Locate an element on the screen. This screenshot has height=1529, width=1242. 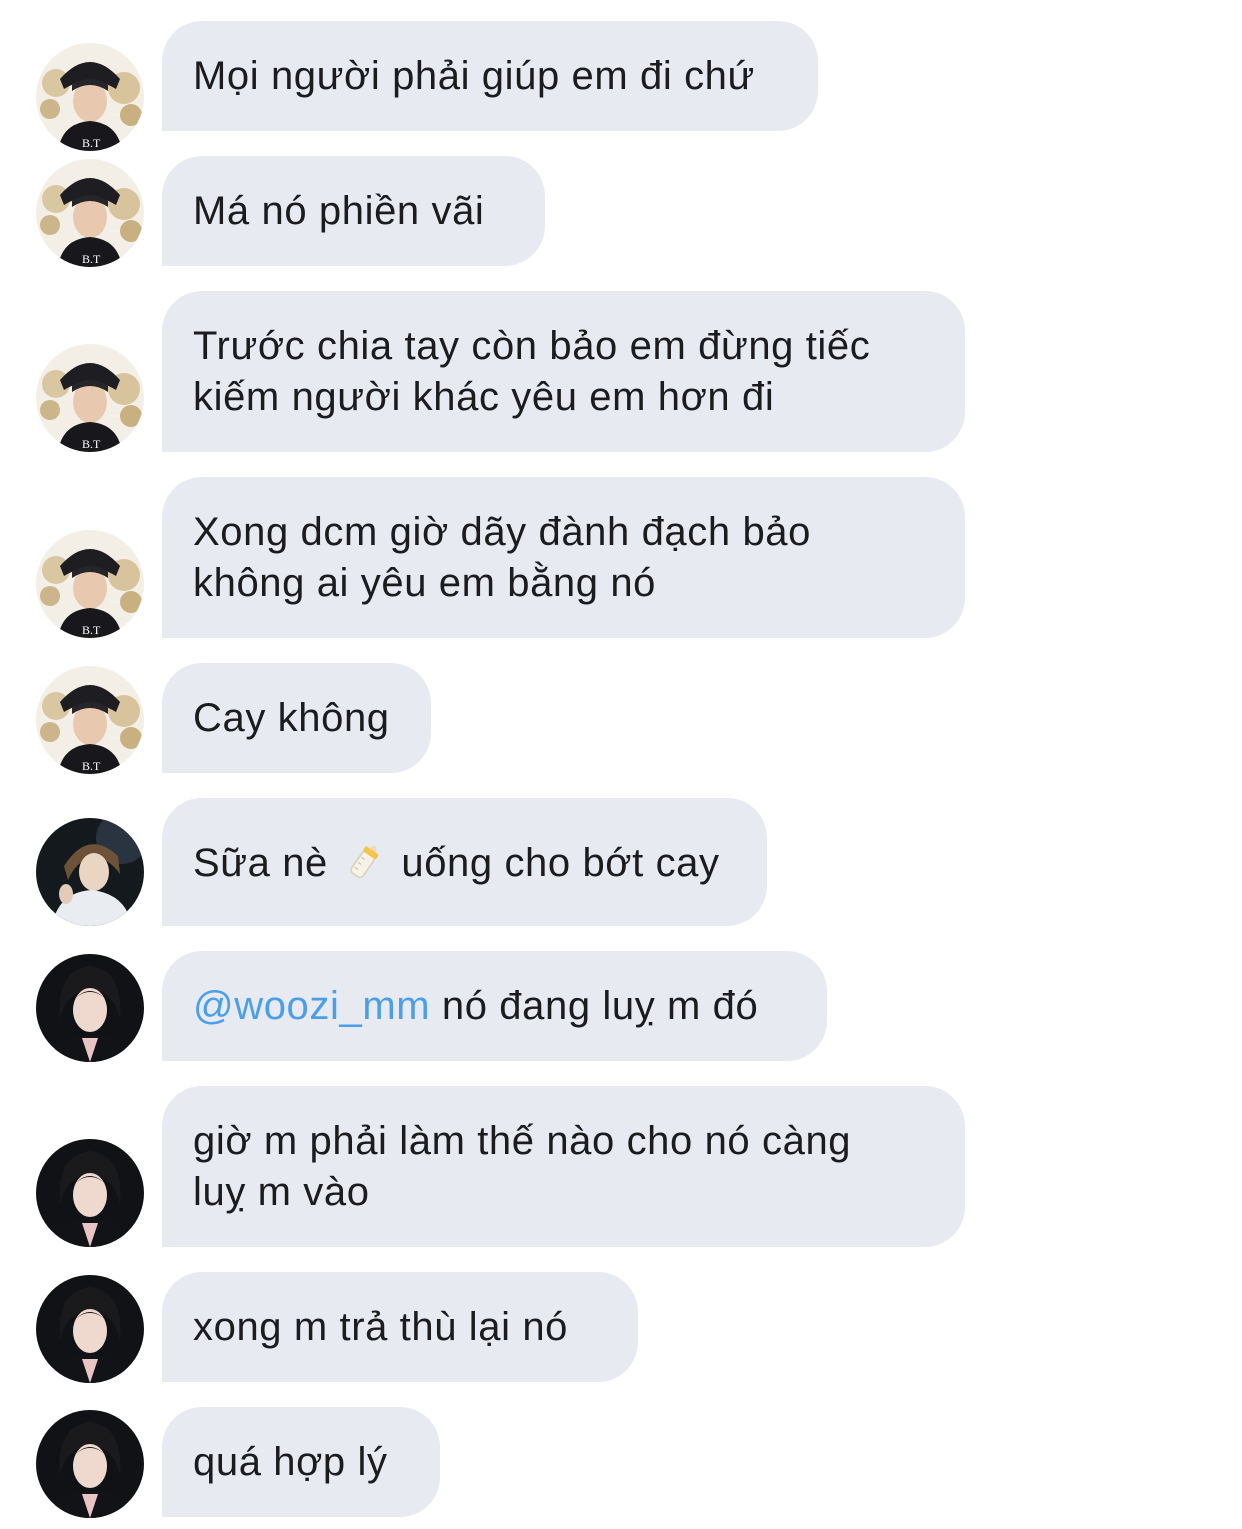
message-text: nó đang luỵ m đó is located at coordinates (600, 1006).